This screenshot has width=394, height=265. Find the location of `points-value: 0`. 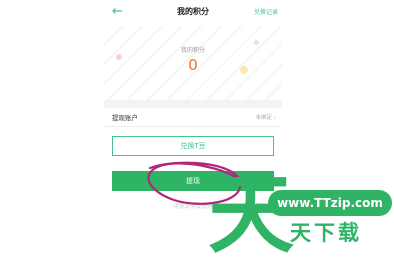

points-value: 0 is located at coordinates (193, 65).